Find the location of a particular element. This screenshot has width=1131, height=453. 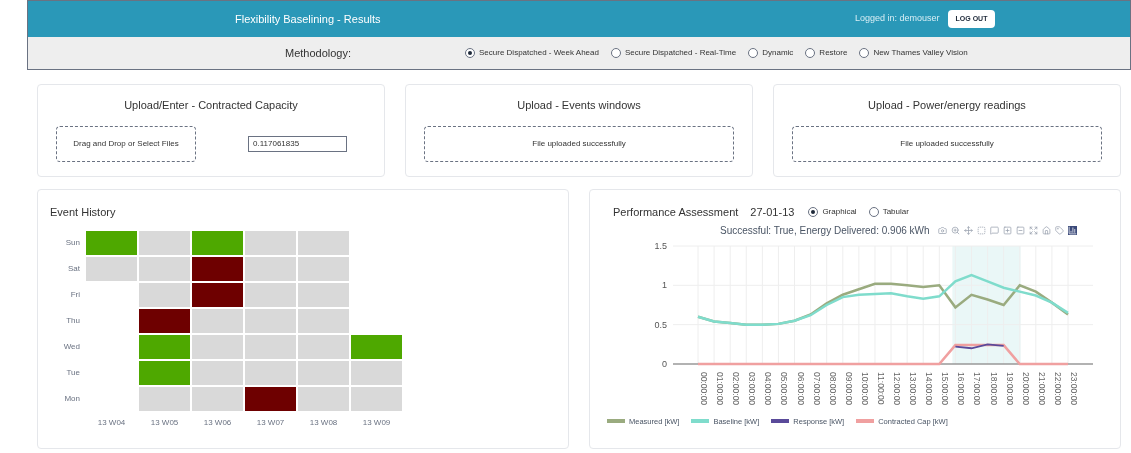

home-icon is located at coordinates (1046, 230).